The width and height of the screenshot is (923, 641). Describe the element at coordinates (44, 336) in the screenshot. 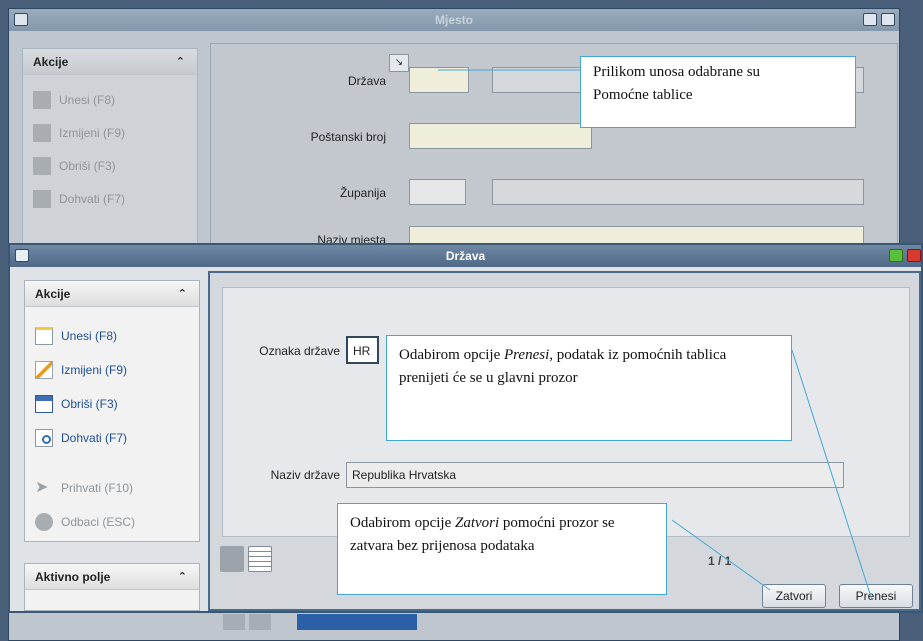

I see `new-document-icon` at that location.